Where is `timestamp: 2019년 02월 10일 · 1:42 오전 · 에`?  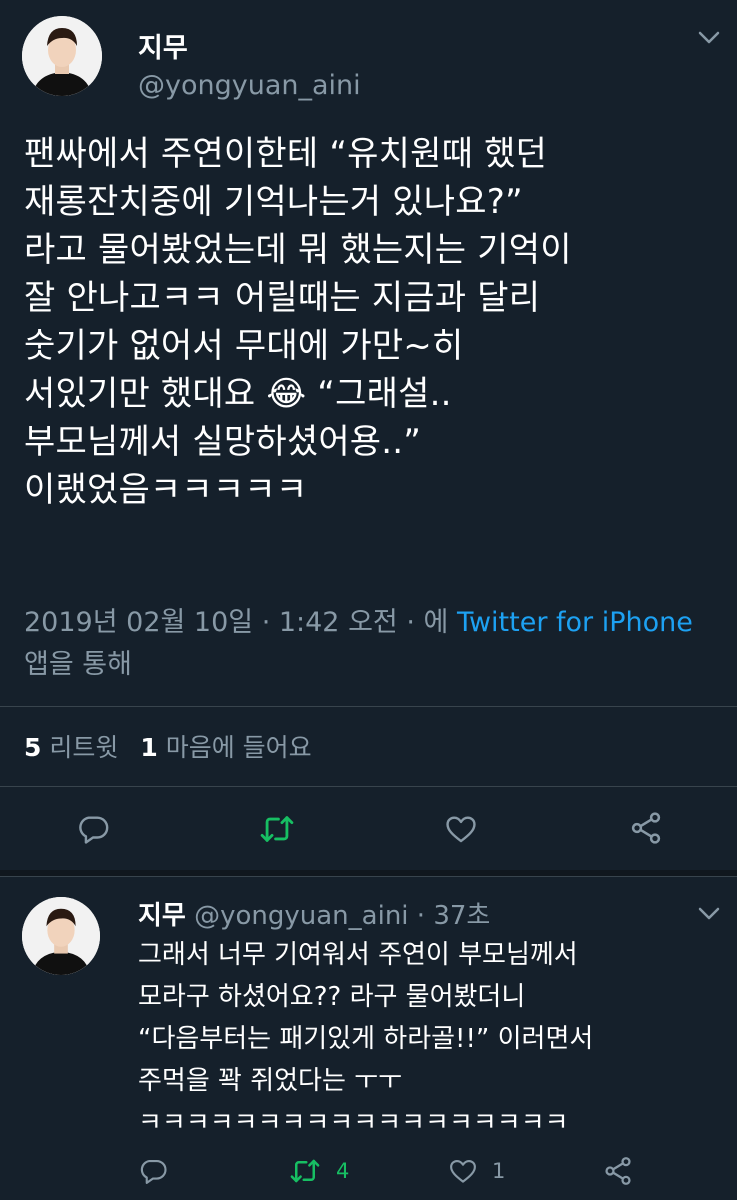 timestamp: 2019년 02월 10일 · 1:42 오전 · 에 is located at coordinates (240, 622).